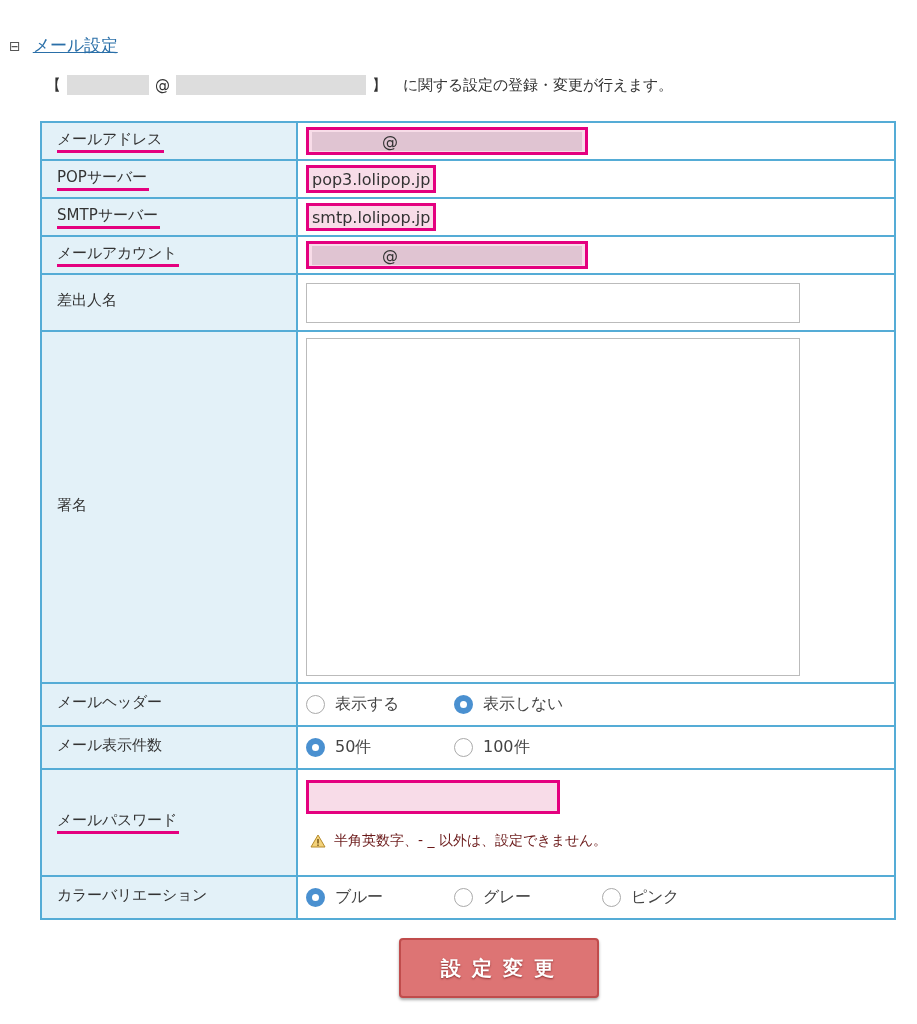 The height and width of the screenshot is (1024, 917). I want to click on field-label: カラーバリエーション, so click(132, 896).